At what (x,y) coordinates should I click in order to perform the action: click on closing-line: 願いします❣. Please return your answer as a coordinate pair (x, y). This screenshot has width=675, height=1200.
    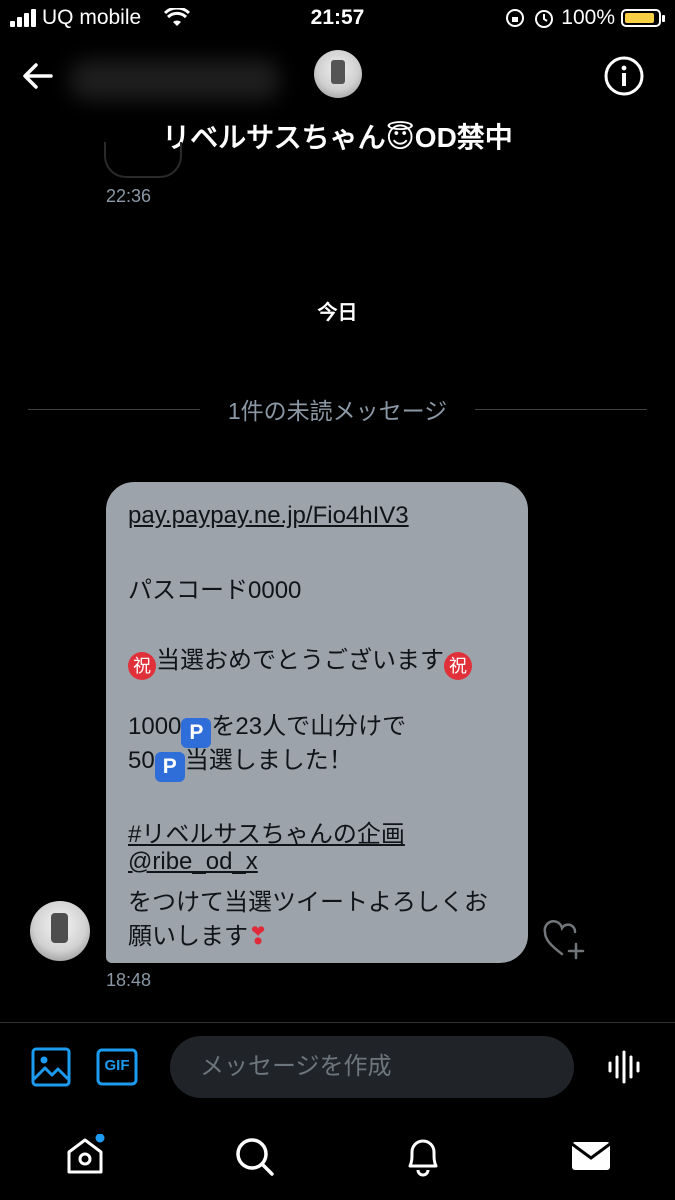
    Looking at the image, I should click on (198, 933).